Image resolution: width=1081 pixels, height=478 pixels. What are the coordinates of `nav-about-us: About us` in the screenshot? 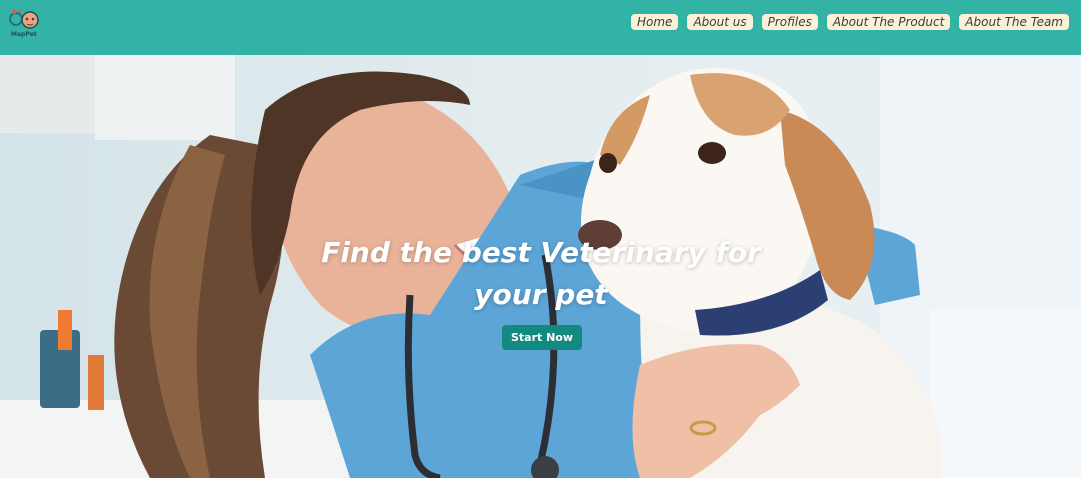 It's located at (720, 22).